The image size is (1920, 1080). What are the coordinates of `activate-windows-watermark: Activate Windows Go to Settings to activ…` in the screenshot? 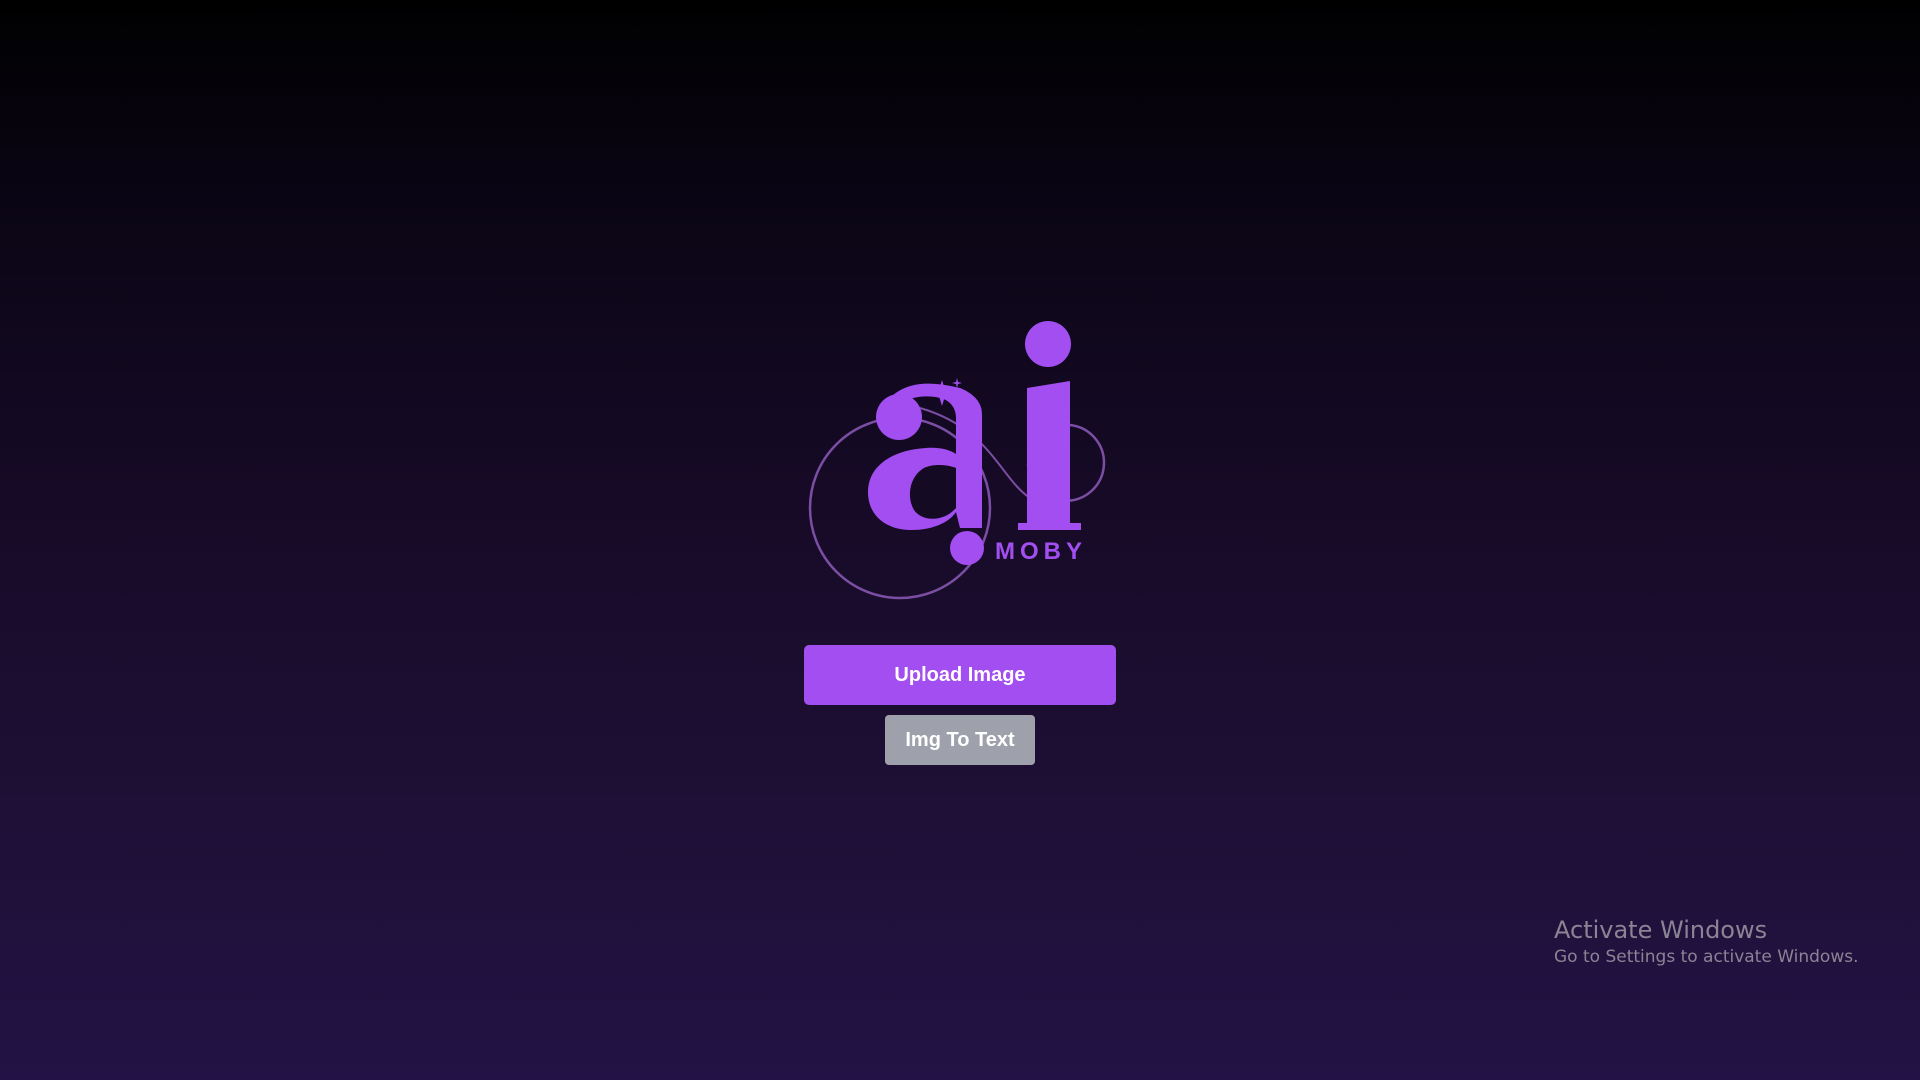 It's located at (1706, 942).